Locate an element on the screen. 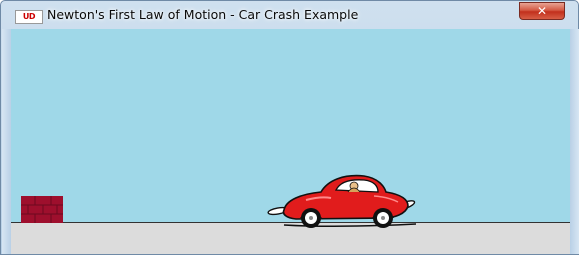 This screenshot has width=579, height=255. close-icon: ✕ is located at coordinates (542, 11).